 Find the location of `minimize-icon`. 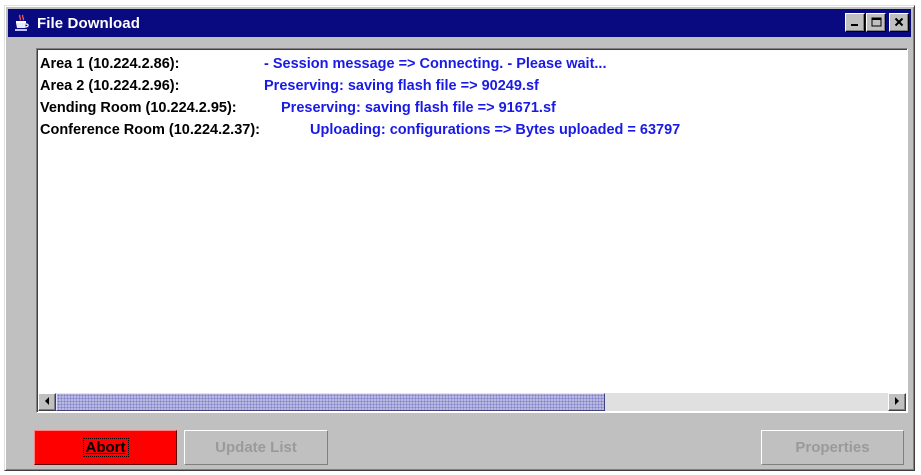

minimize-icon is located at coordinates (855, 23).